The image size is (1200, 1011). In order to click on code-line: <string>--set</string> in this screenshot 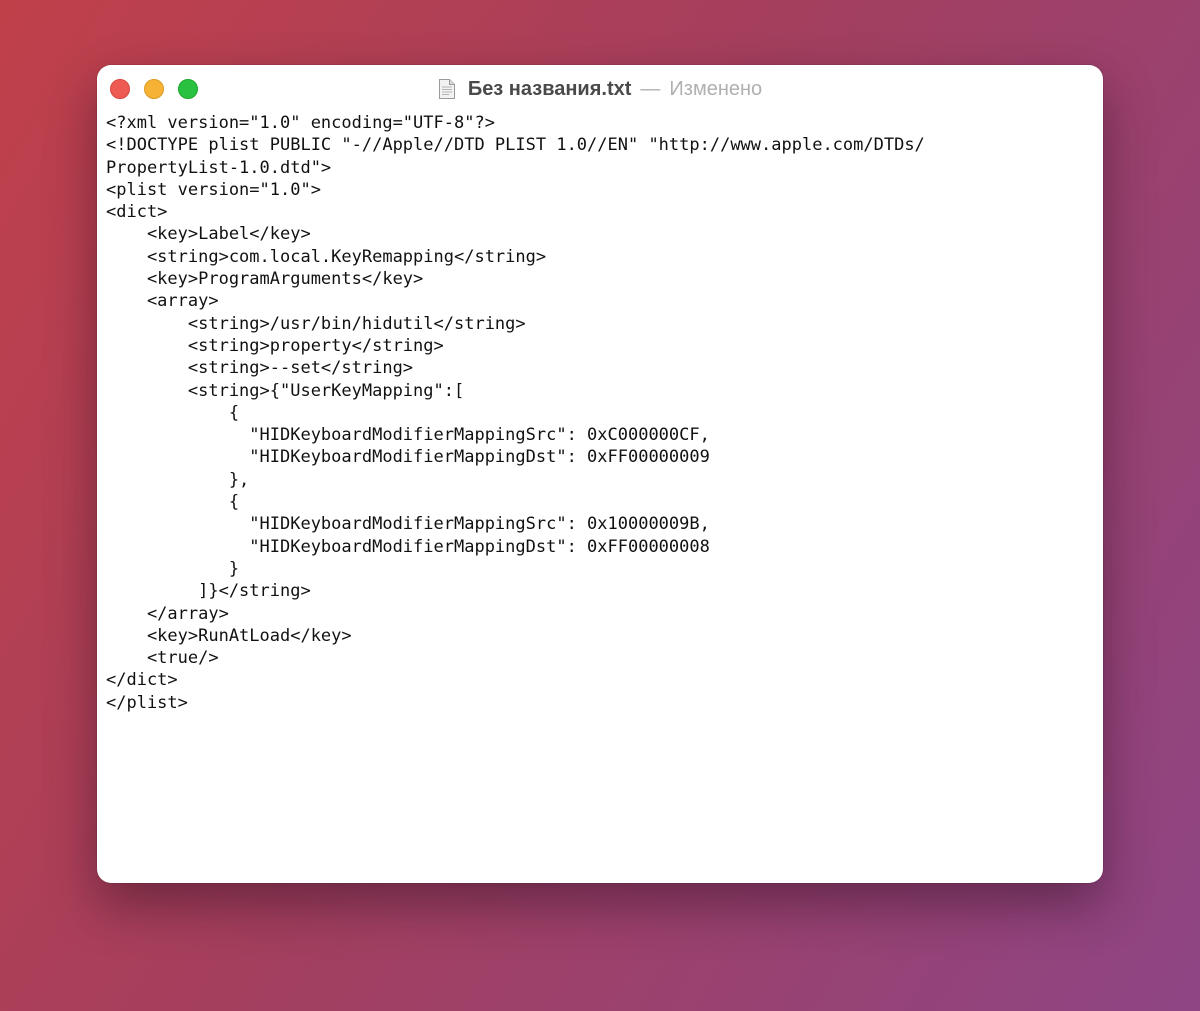, I will do `click(260, 368)`.